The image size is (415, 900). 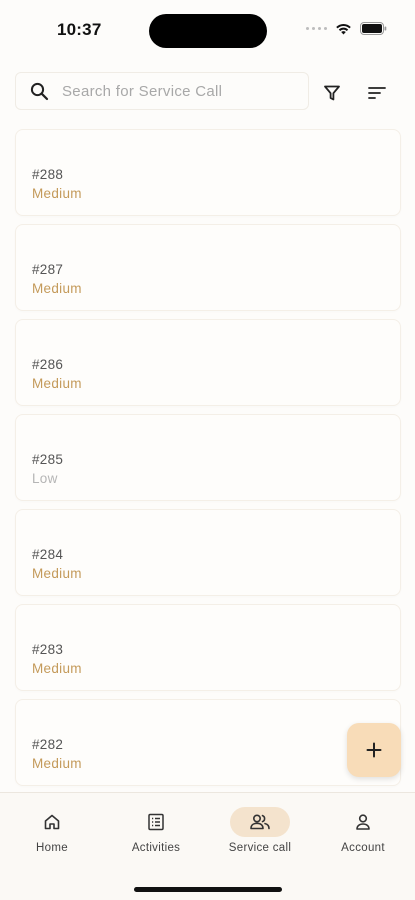 I want to click on battery-icon, so click(x=373, y=28).